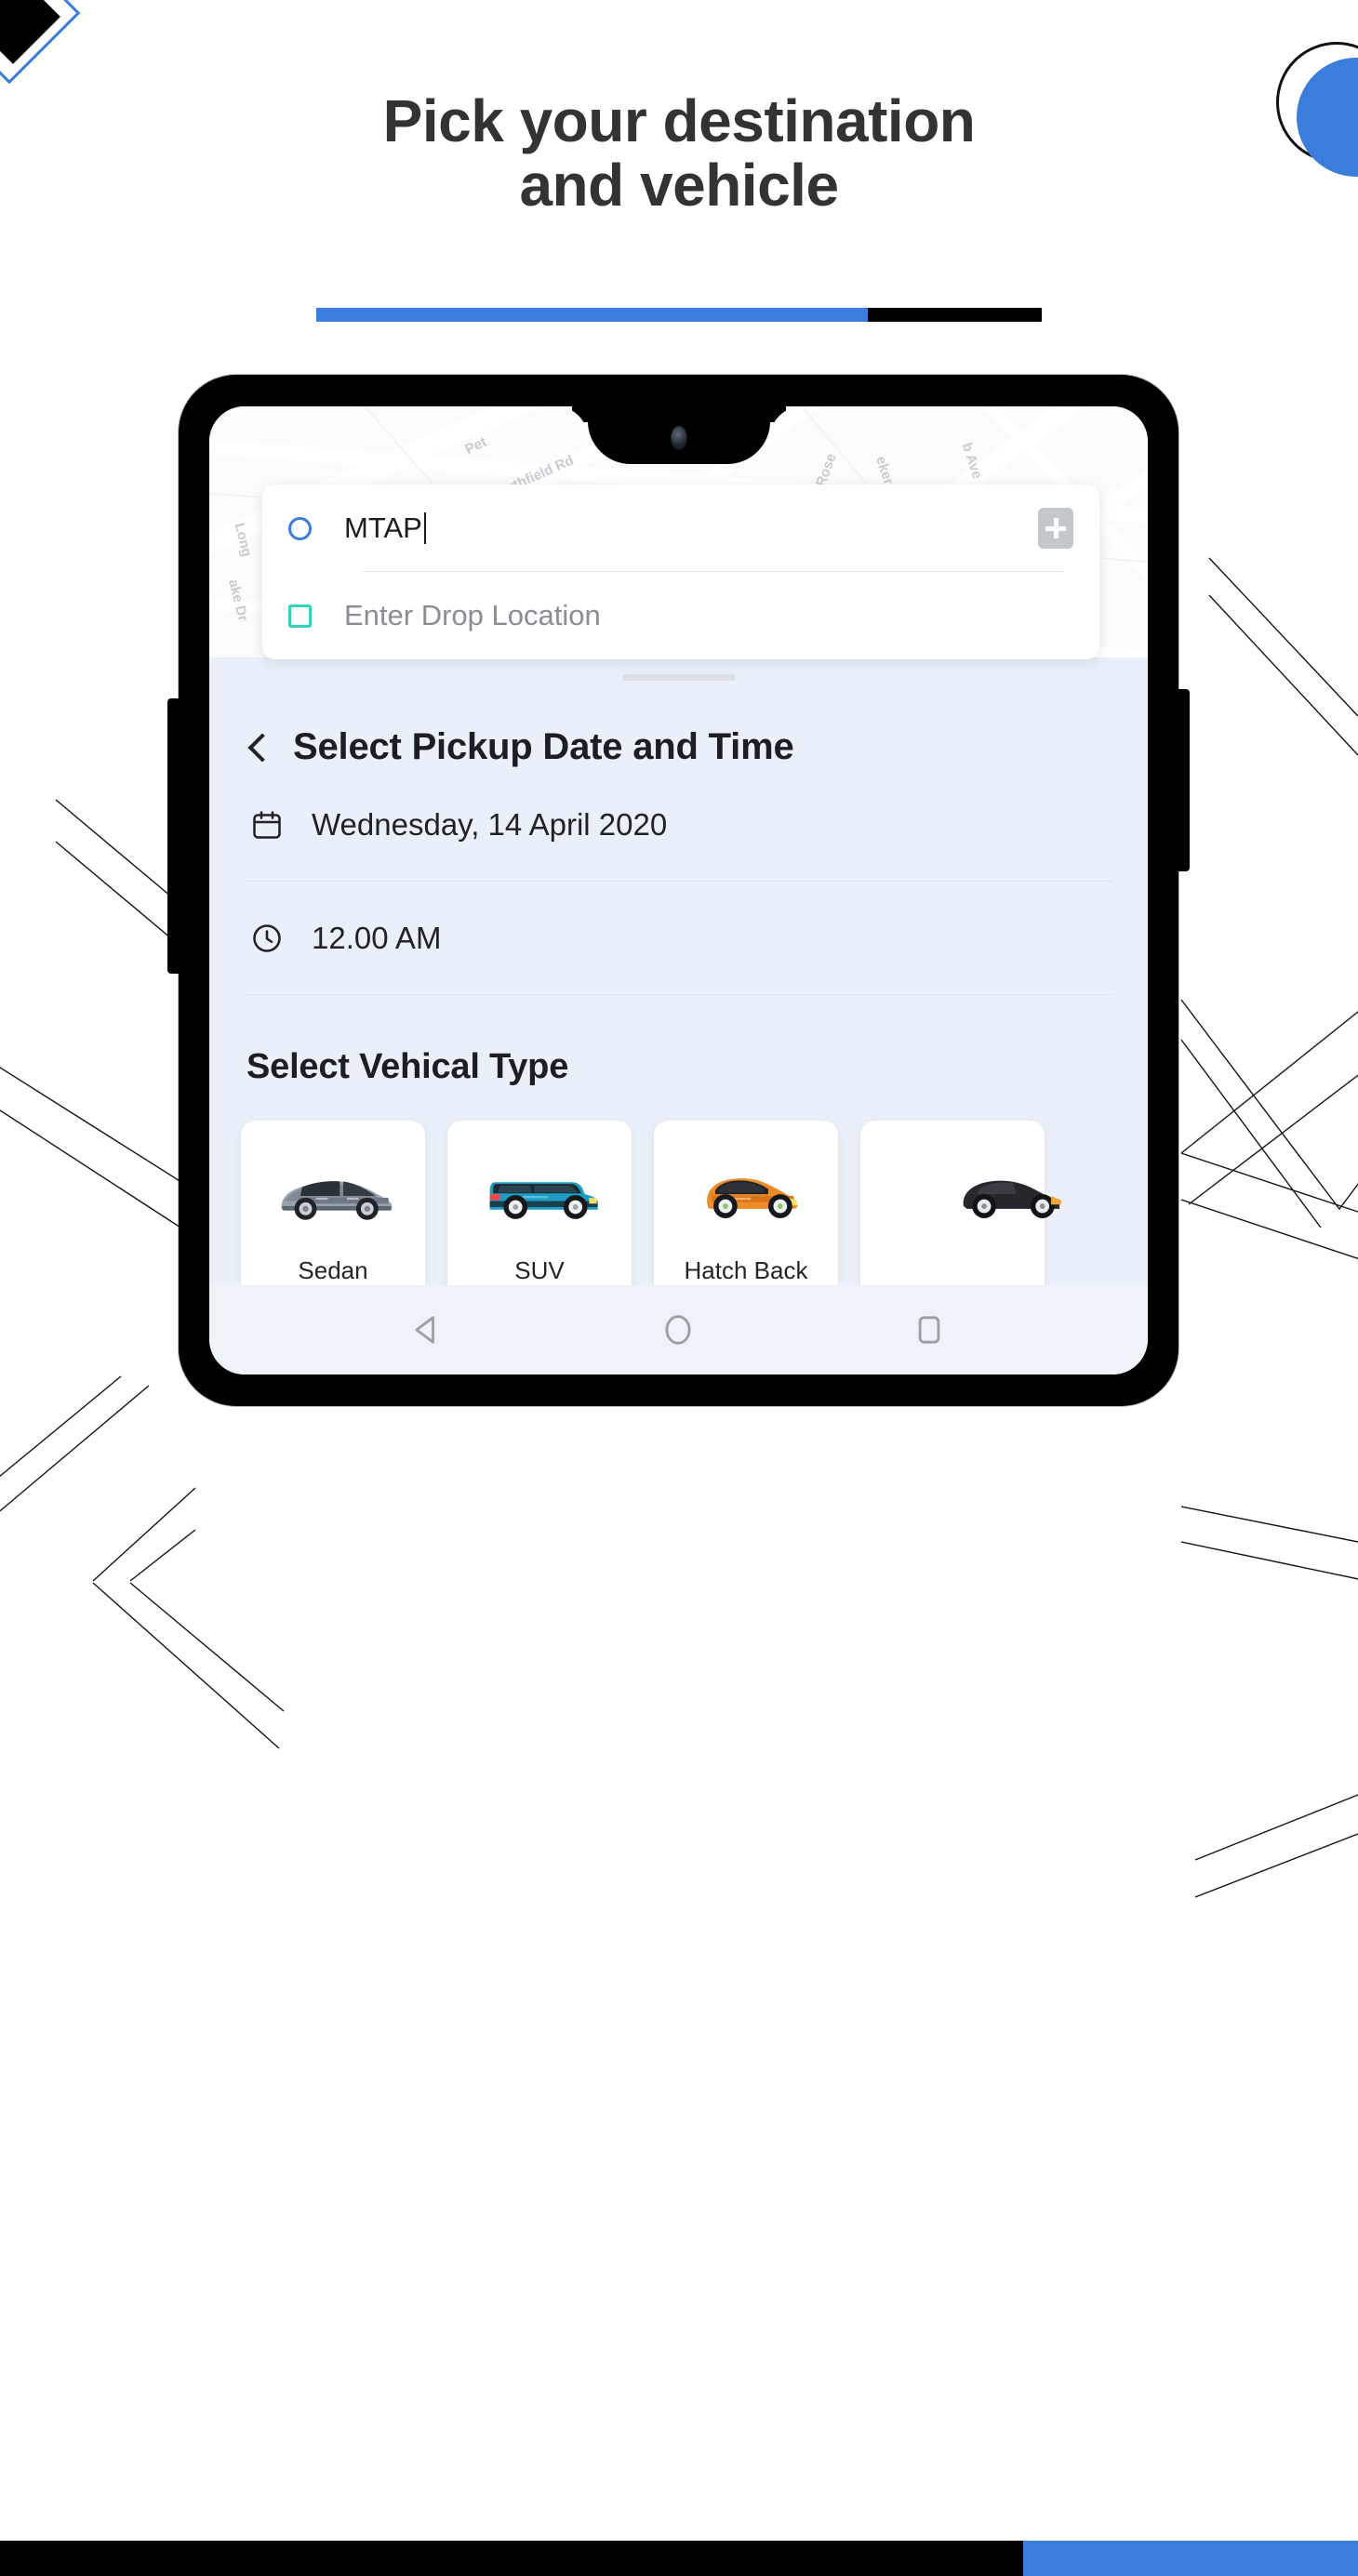  I want to click on vehicle-card-label: SUV, so click(539, 1270).